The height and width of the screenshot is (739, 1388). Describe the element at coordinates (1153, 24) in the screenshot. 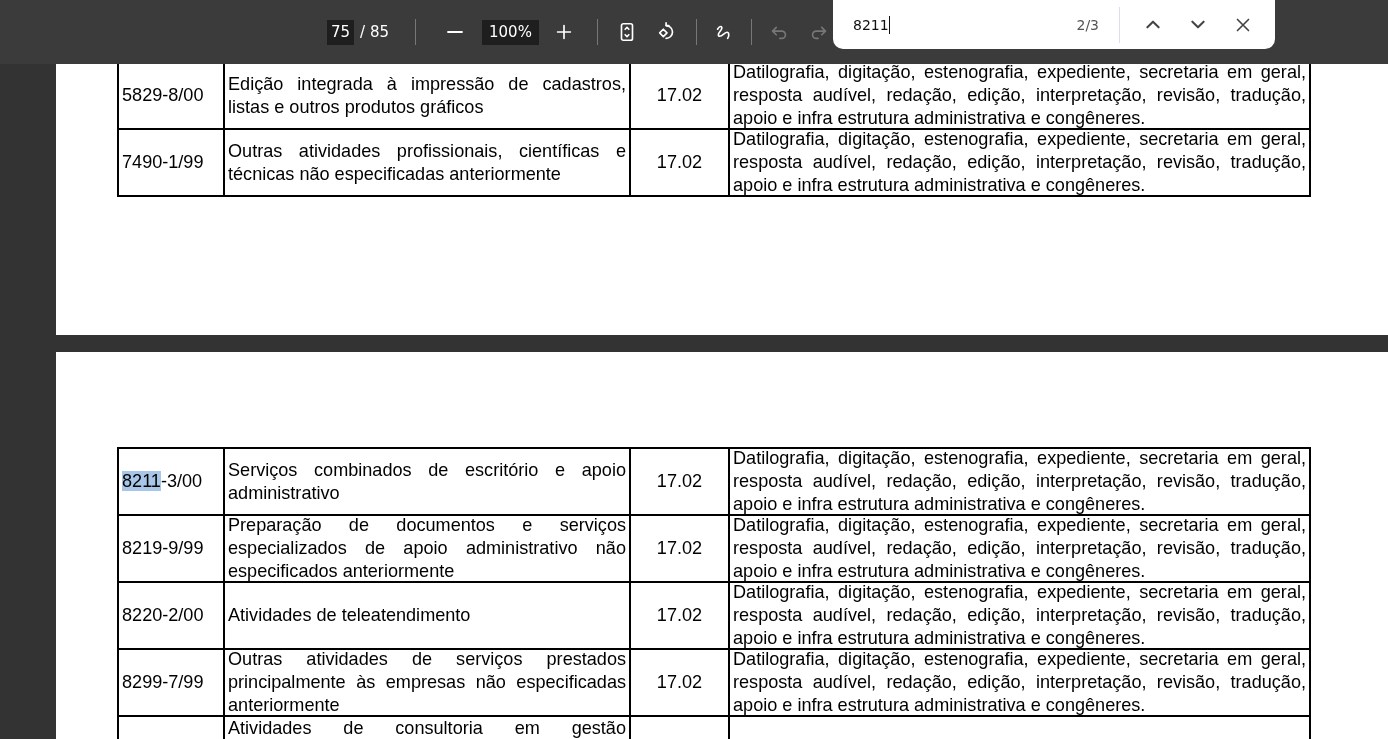

I see `chevron-up-icon` at that location.